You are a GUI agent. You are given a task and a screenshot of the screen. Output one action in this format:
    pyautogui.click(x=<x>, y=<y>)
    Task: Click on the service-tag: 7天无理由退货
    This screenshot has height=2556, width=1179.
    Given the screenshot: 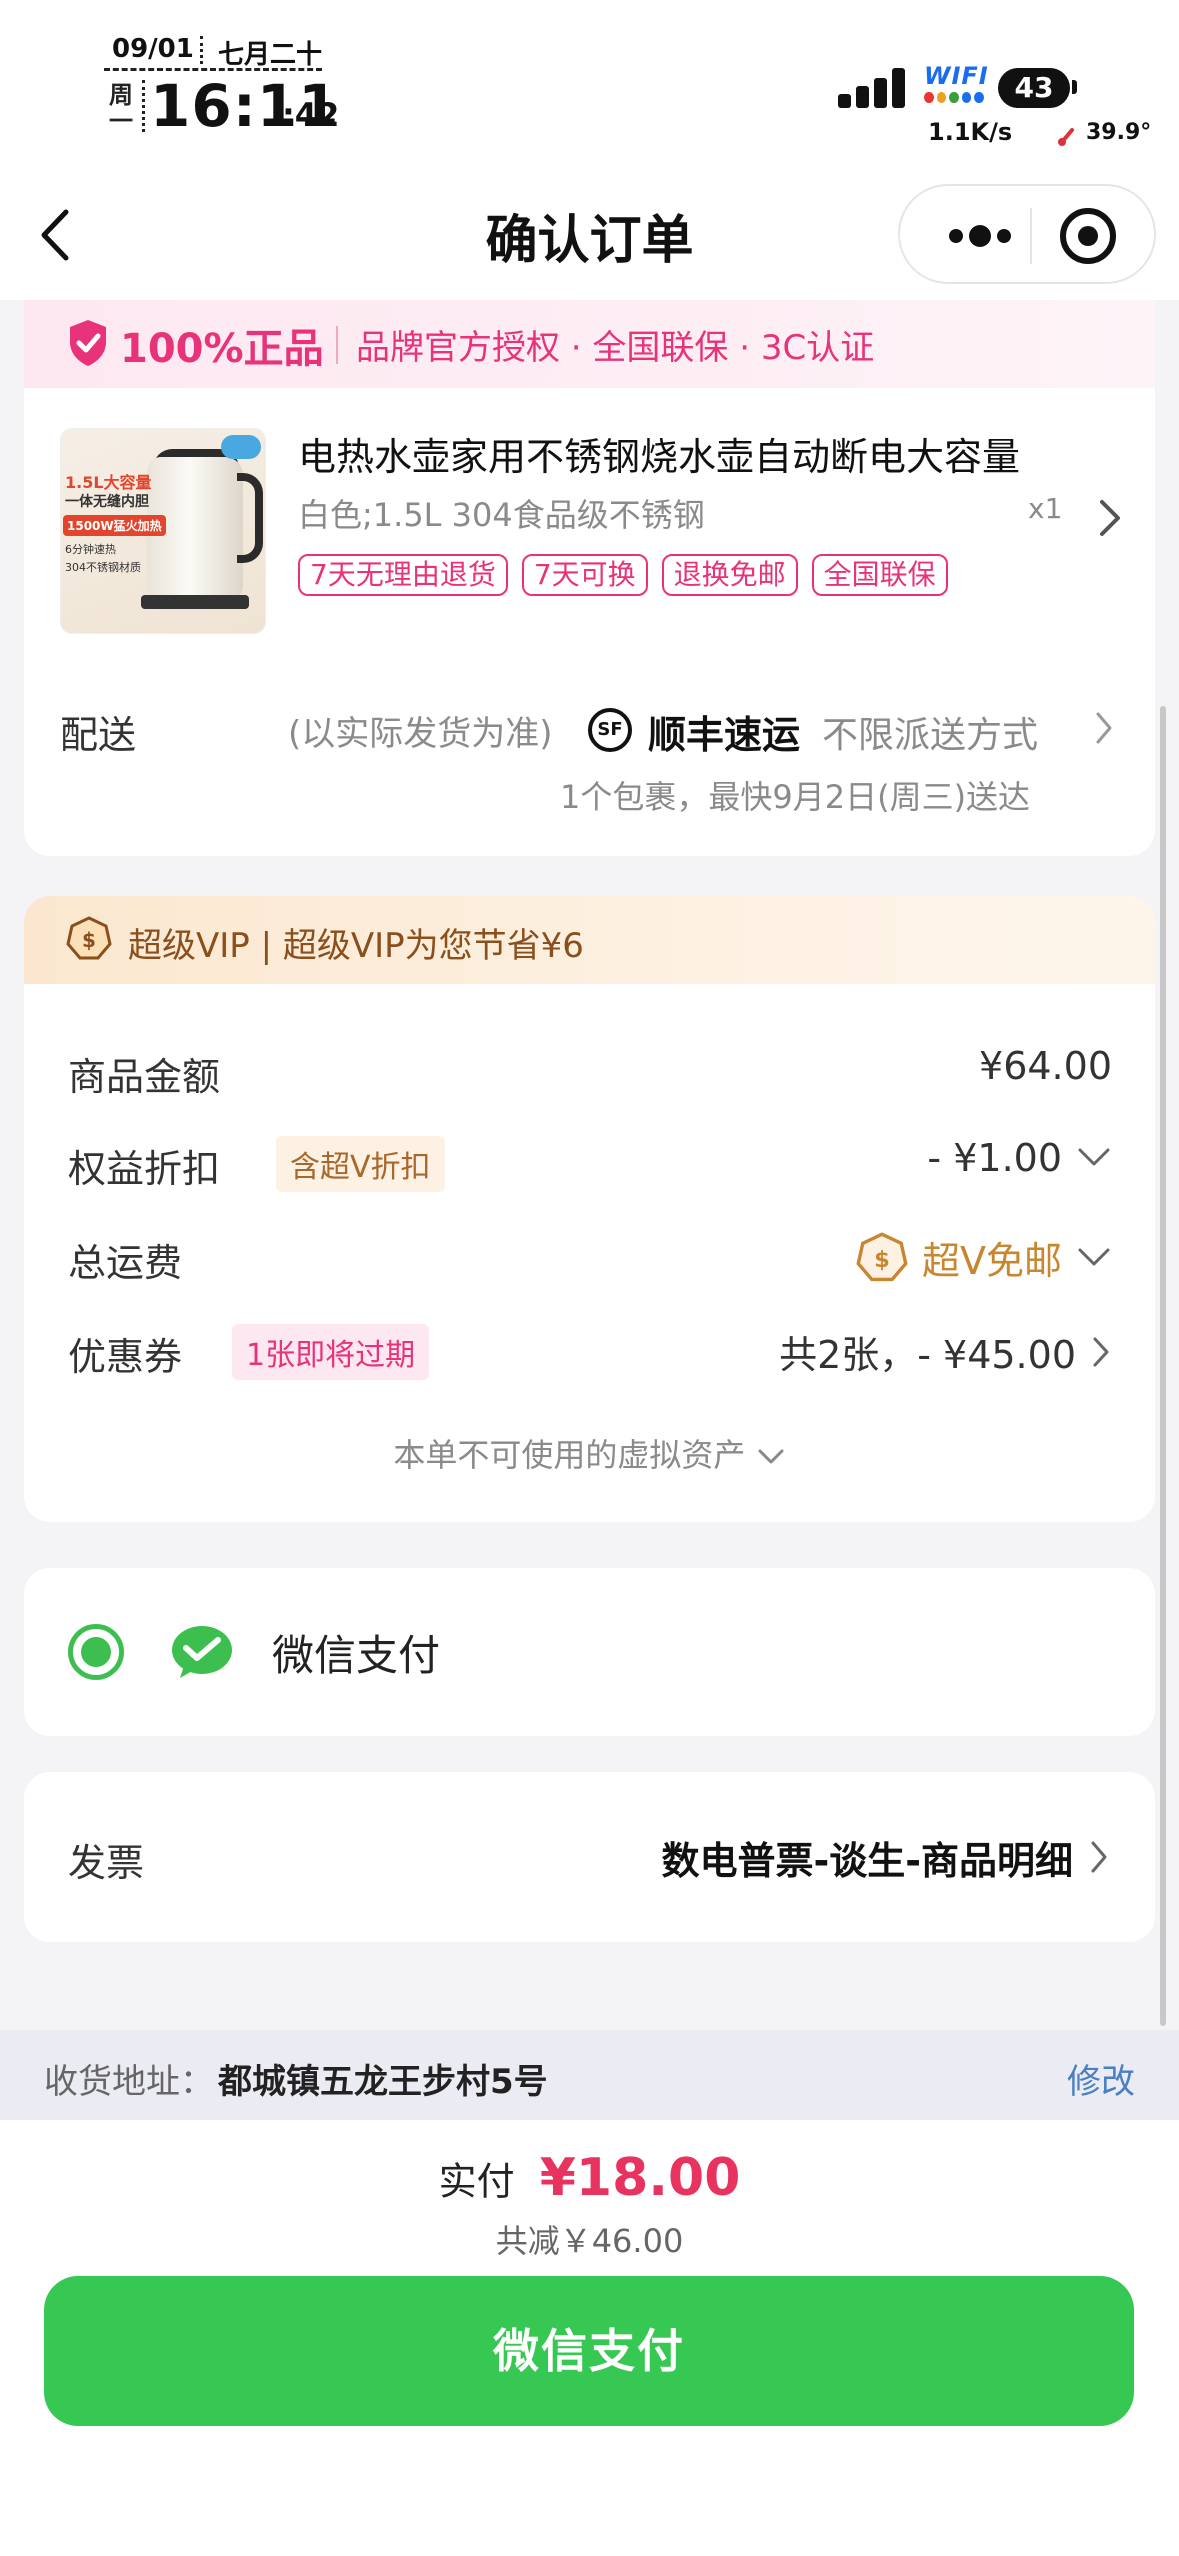 What is the action you would take?
    pyautogui.click(x=403, y=575)
    